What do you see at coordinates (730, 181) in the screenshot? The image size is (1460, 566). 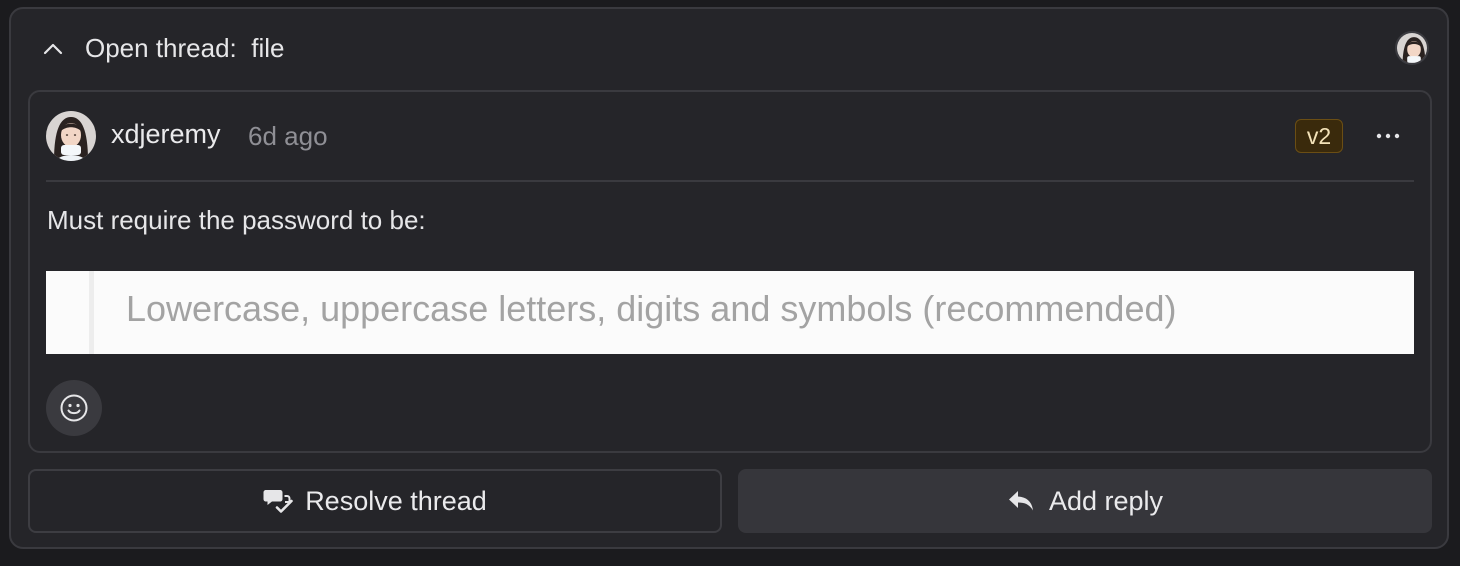 I see `divider` at bounding box center [730, 181].